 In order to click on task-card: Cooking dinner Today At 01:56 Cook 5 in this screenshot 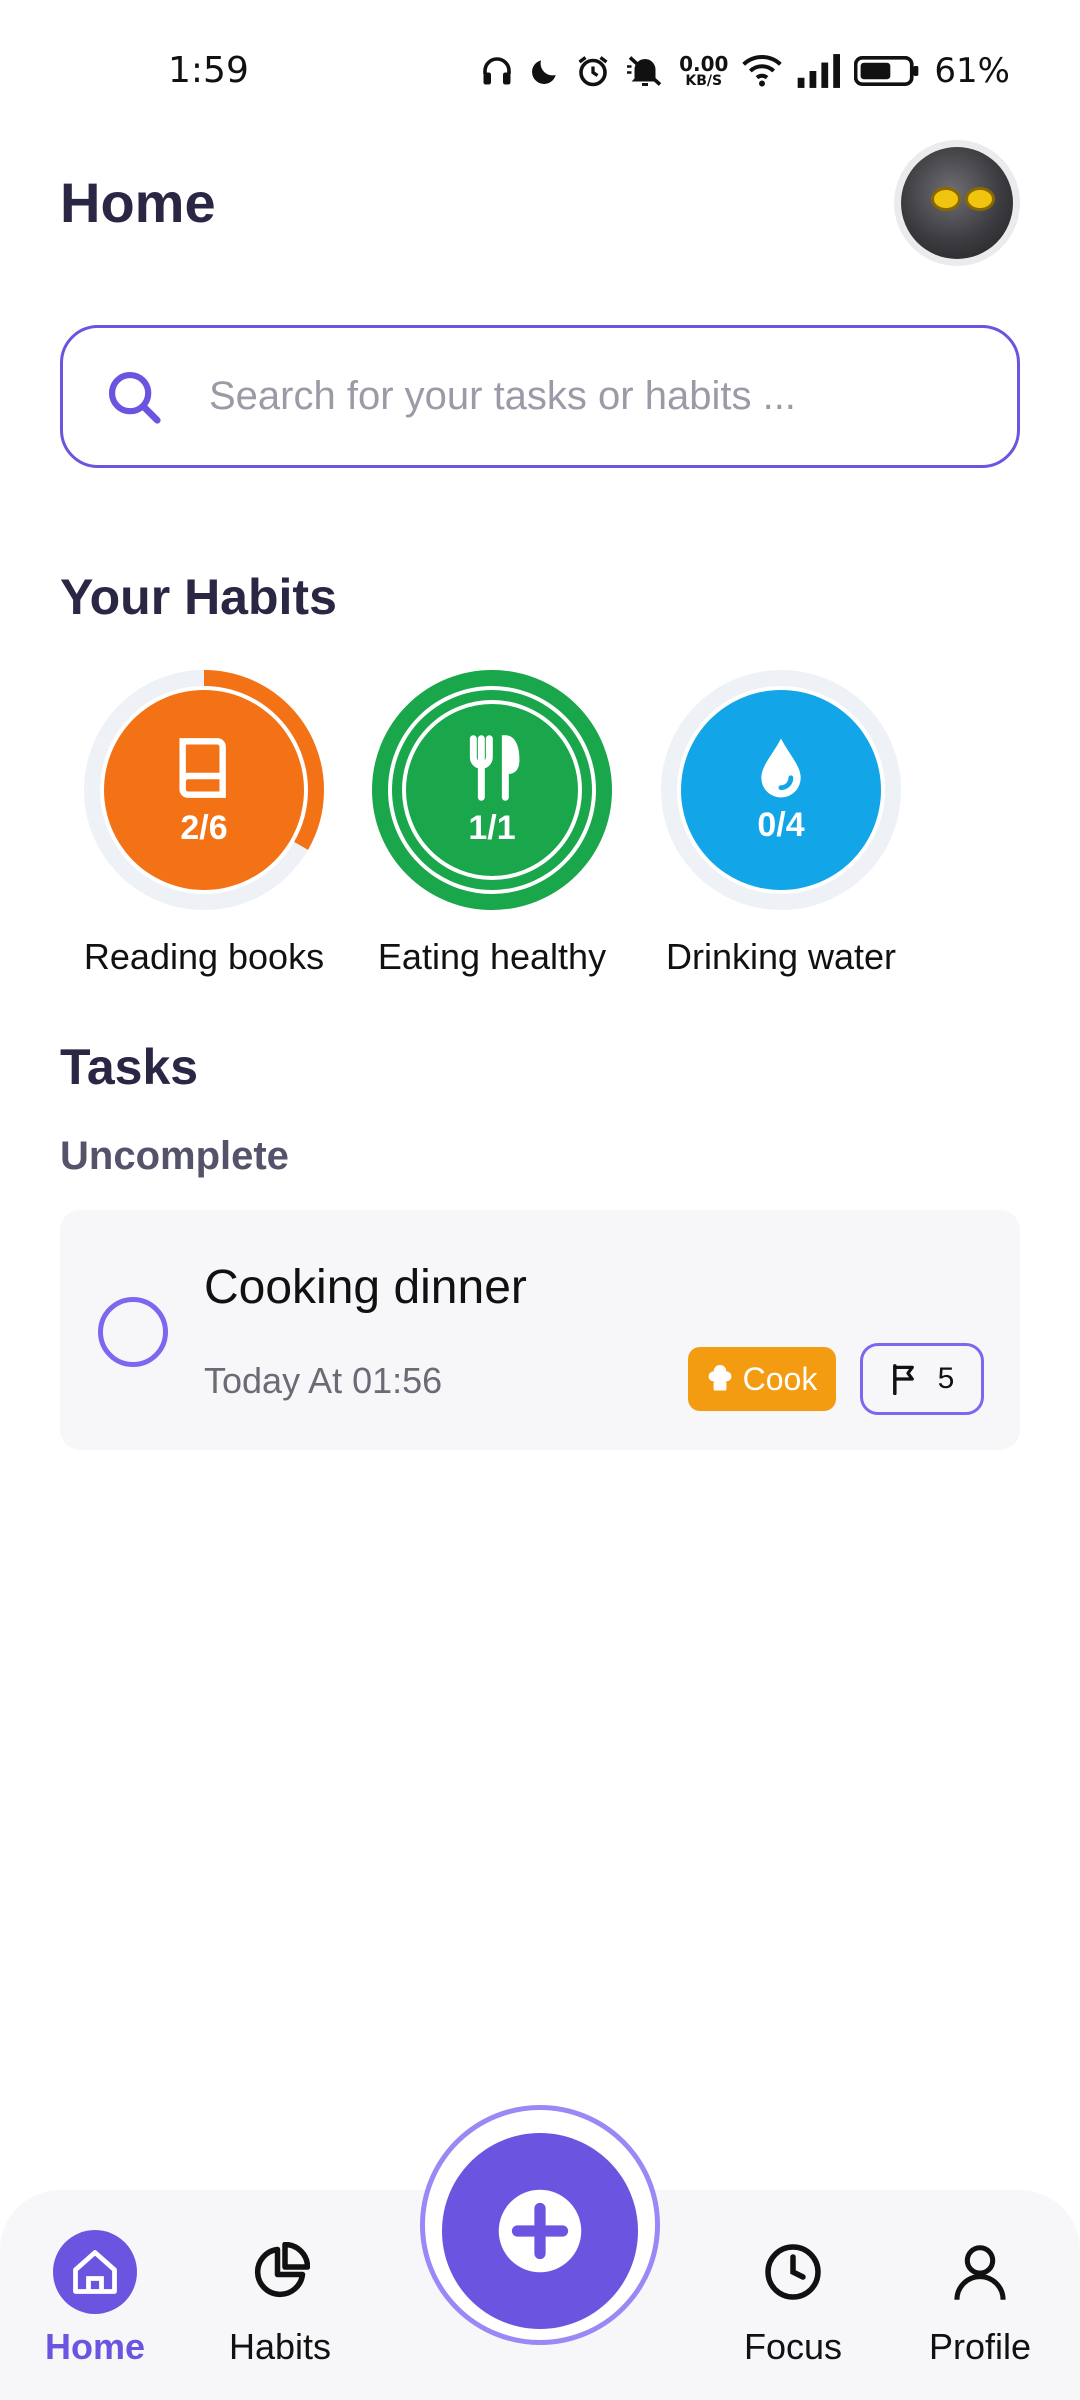, I will do `click(540, 1330)`.